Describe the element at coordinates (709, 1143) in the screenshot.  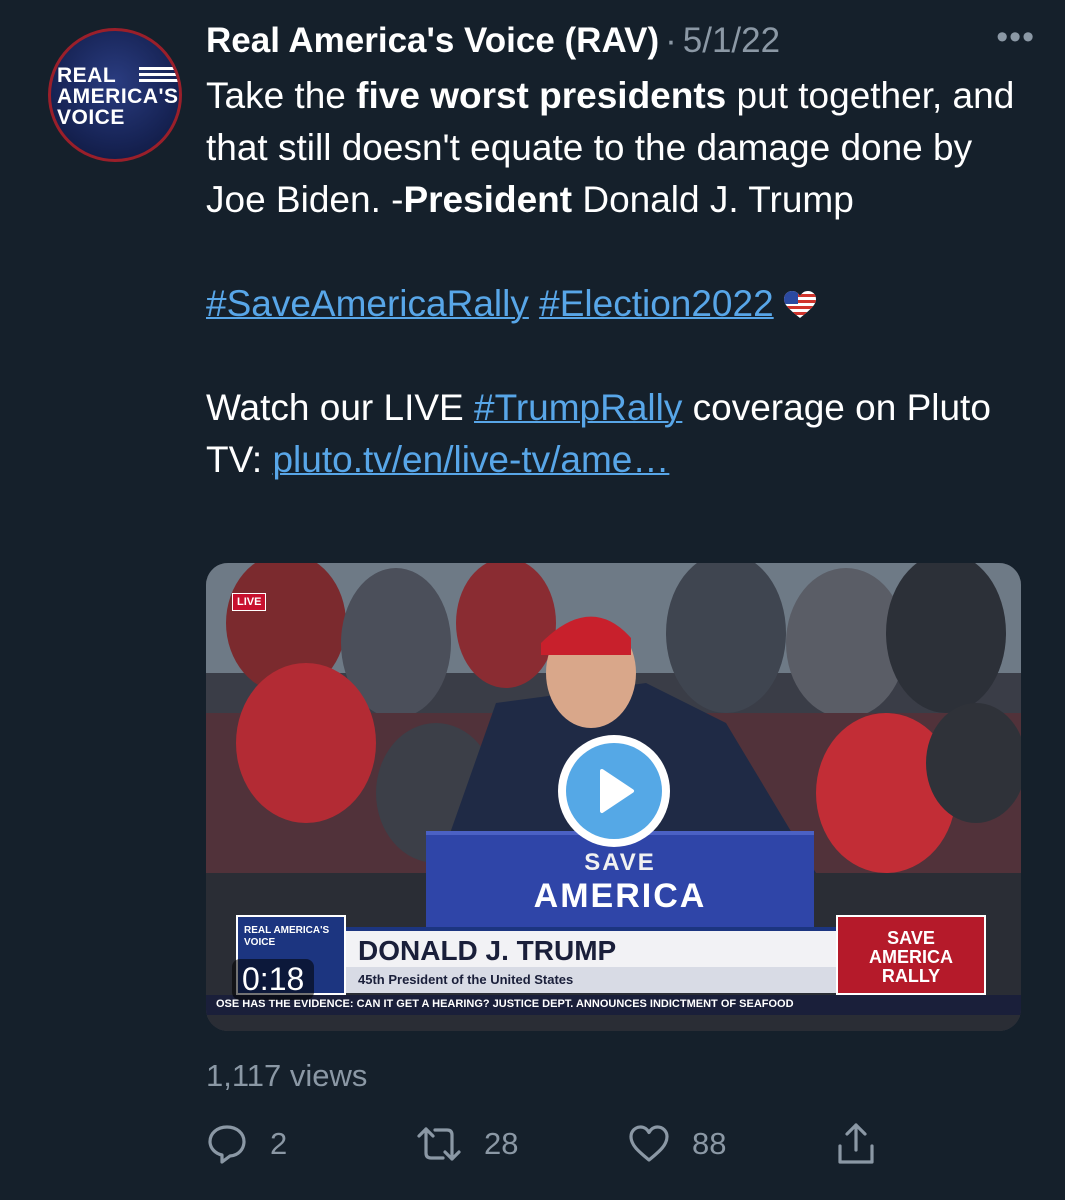
I see `like-count: 88` at that location.